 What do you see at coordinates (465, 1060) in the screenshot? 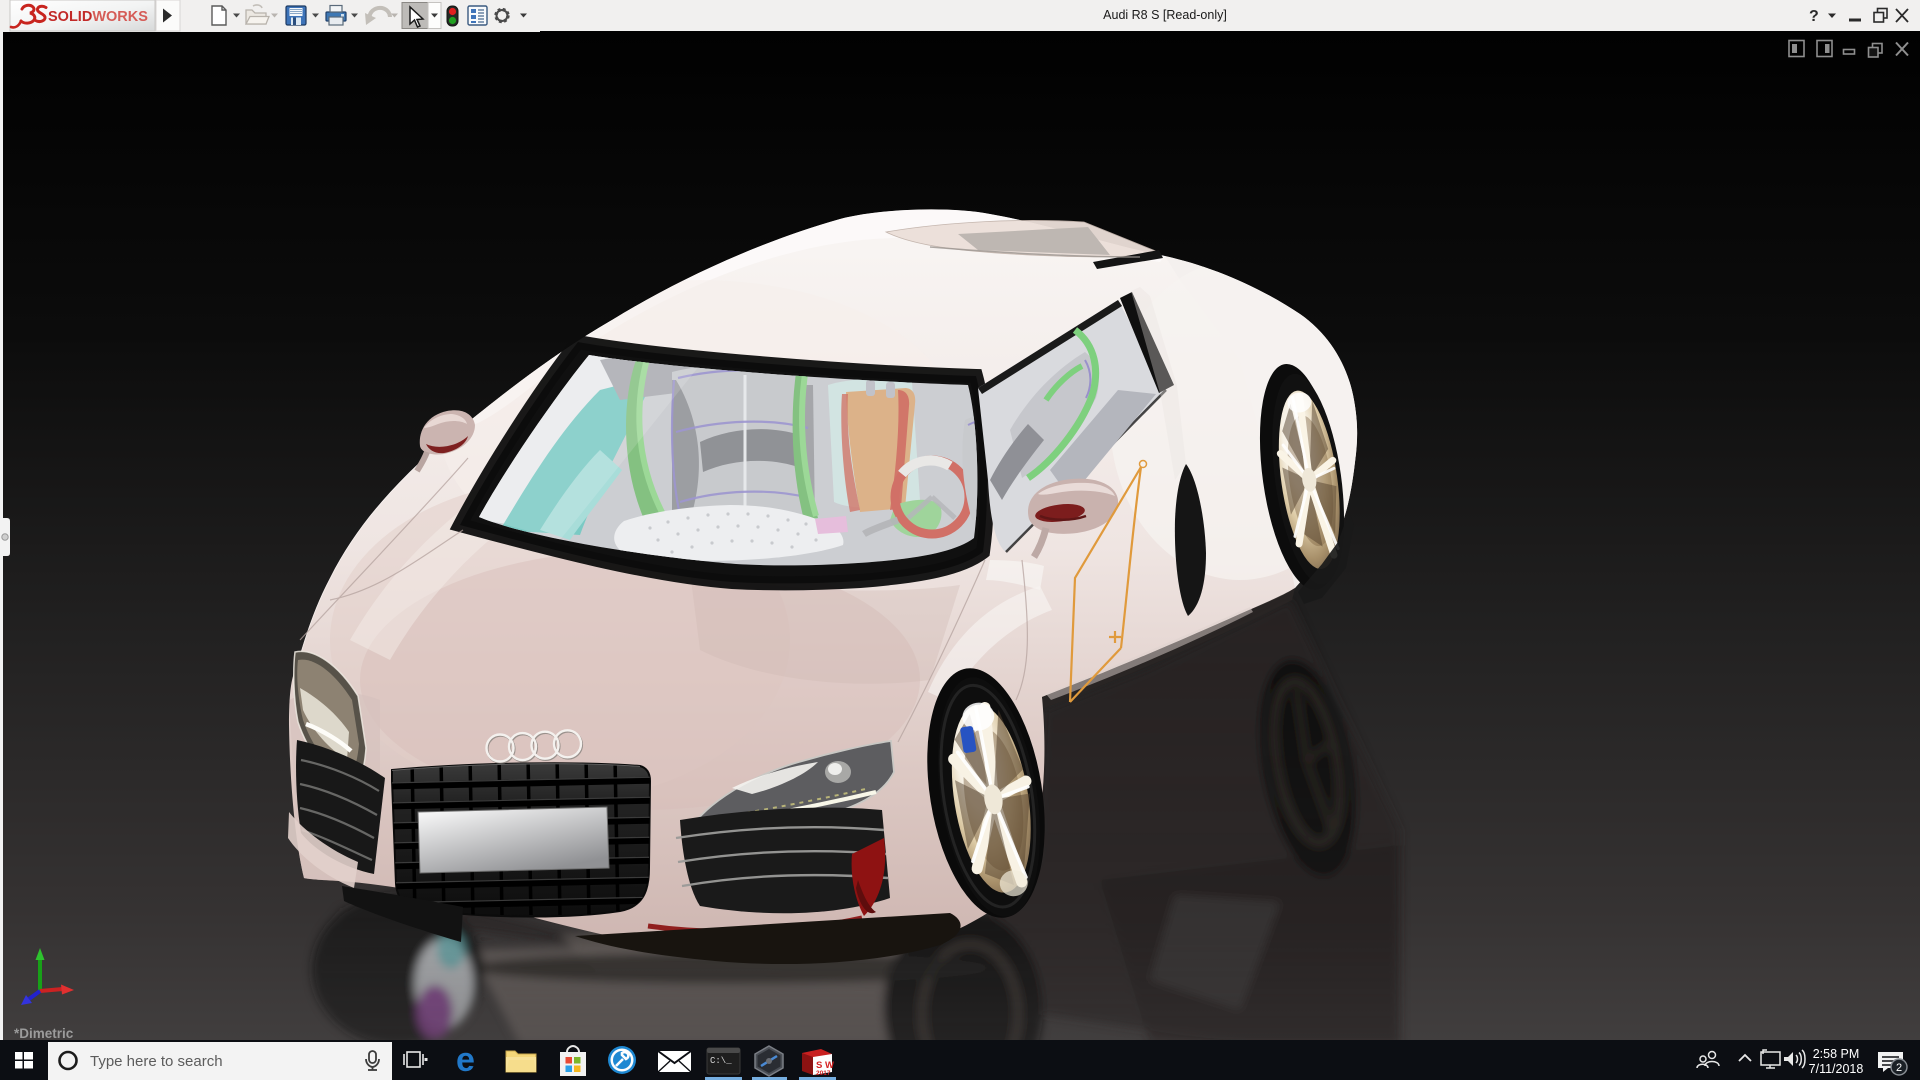
I see `svg-text: e` at bounding box center [465, 1060].